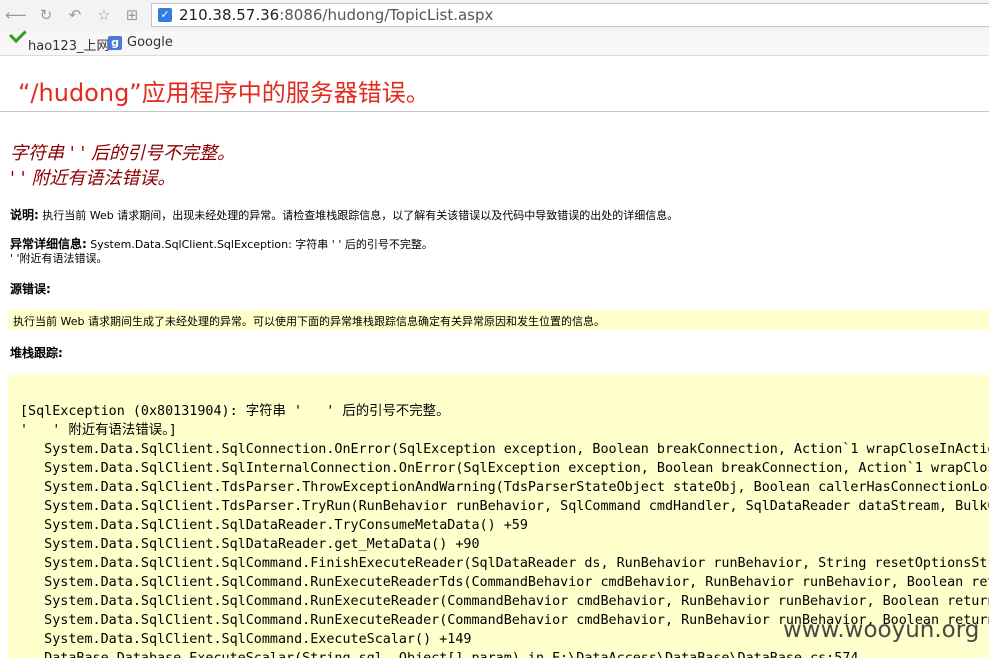  I want to click on shield-icon: ✓, so click(165, 15).